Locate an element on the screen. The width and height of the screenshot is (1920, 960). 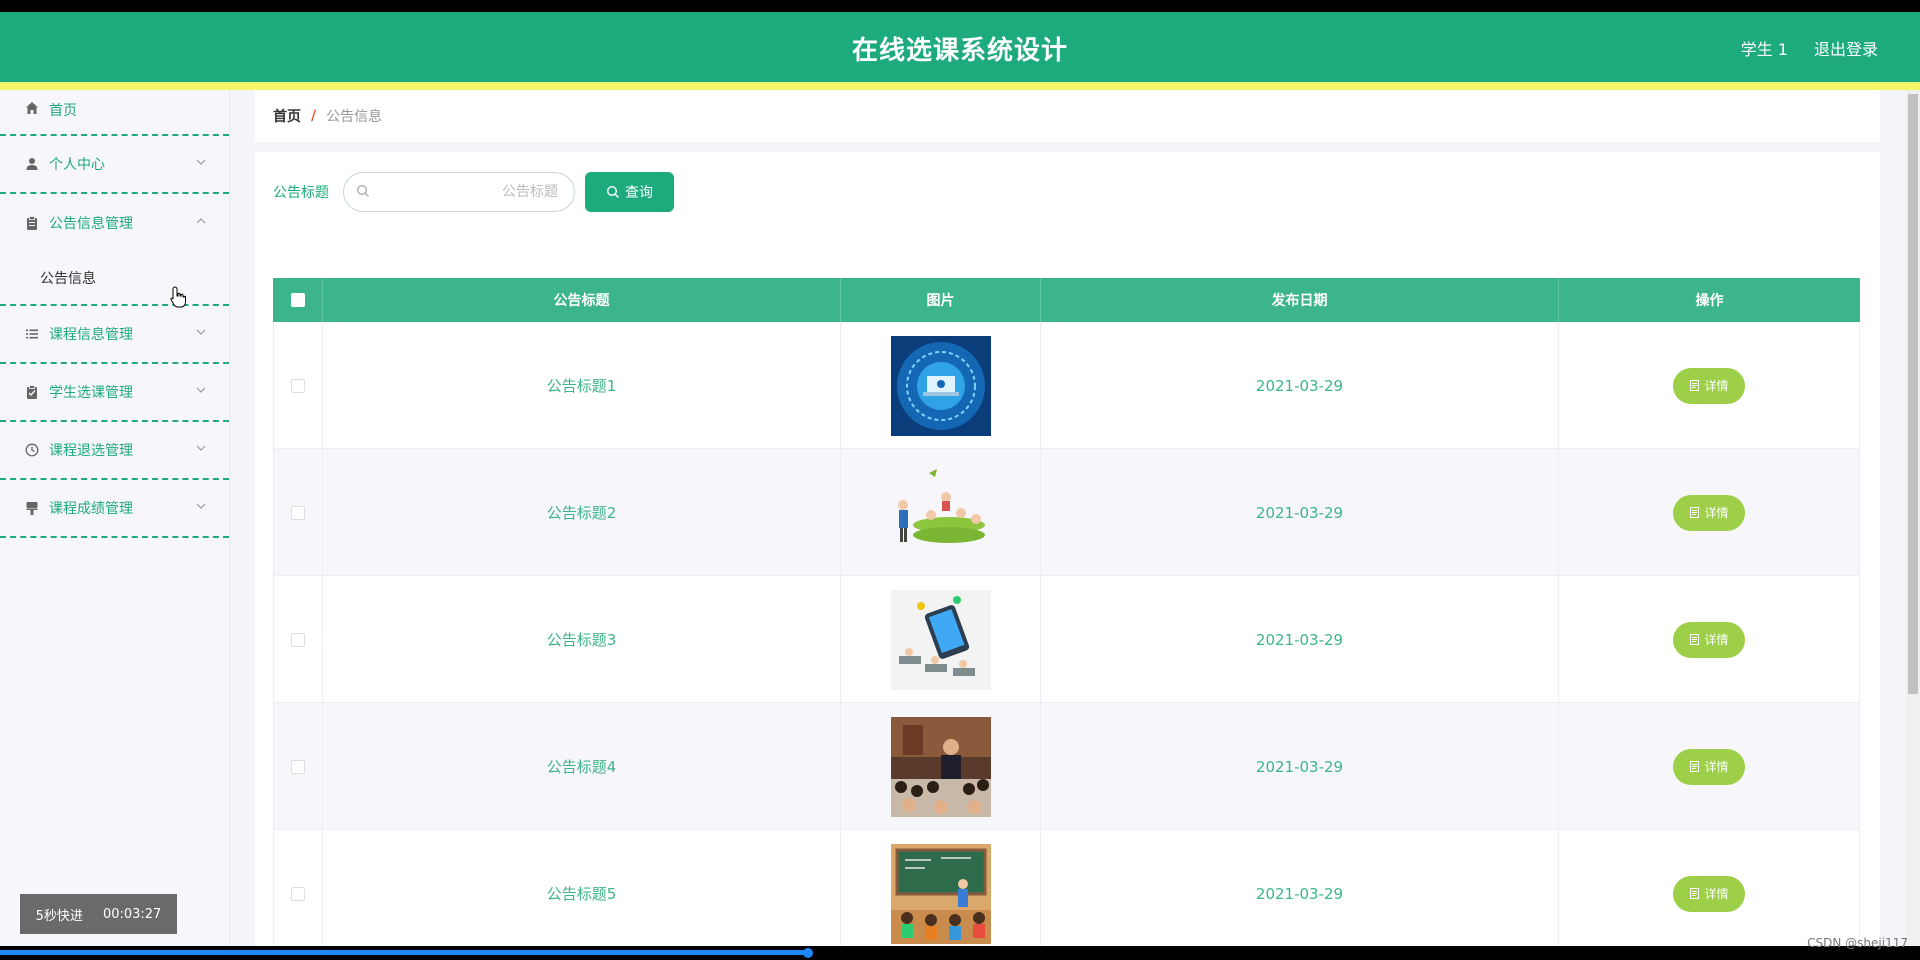
video-progress-bar is located at coordinates (960, 953).